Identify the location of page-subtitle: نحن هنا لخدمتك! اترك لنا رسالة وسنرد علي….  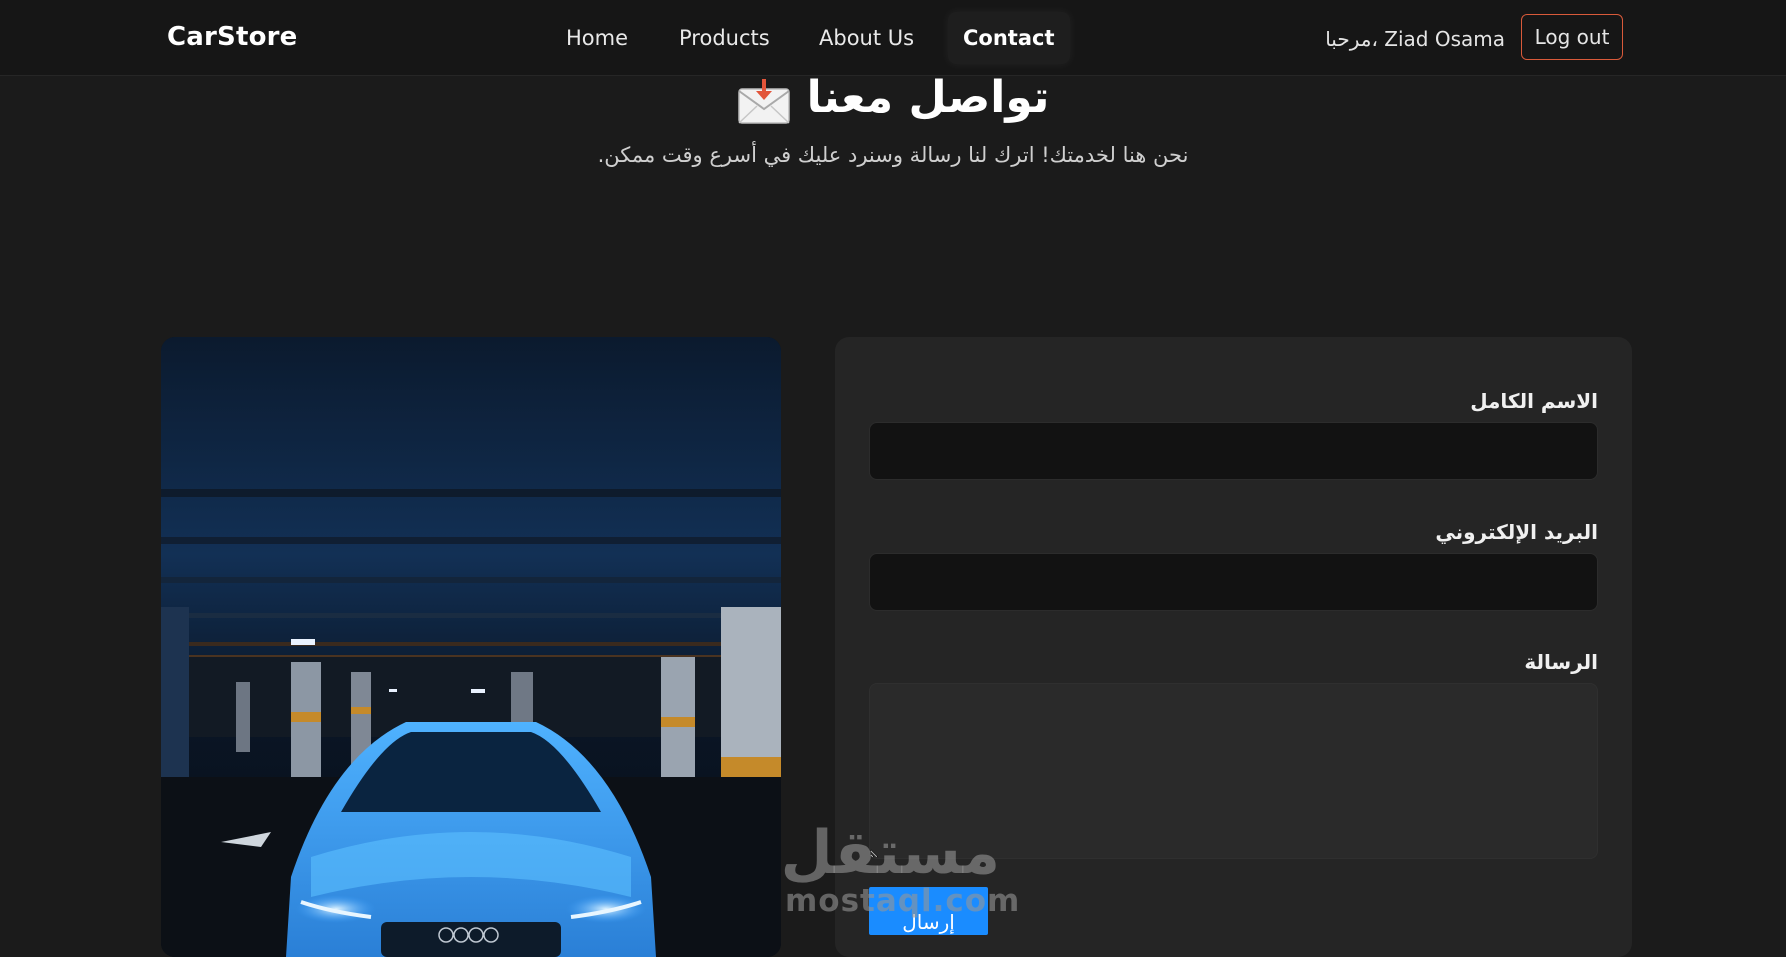
(893, 155).